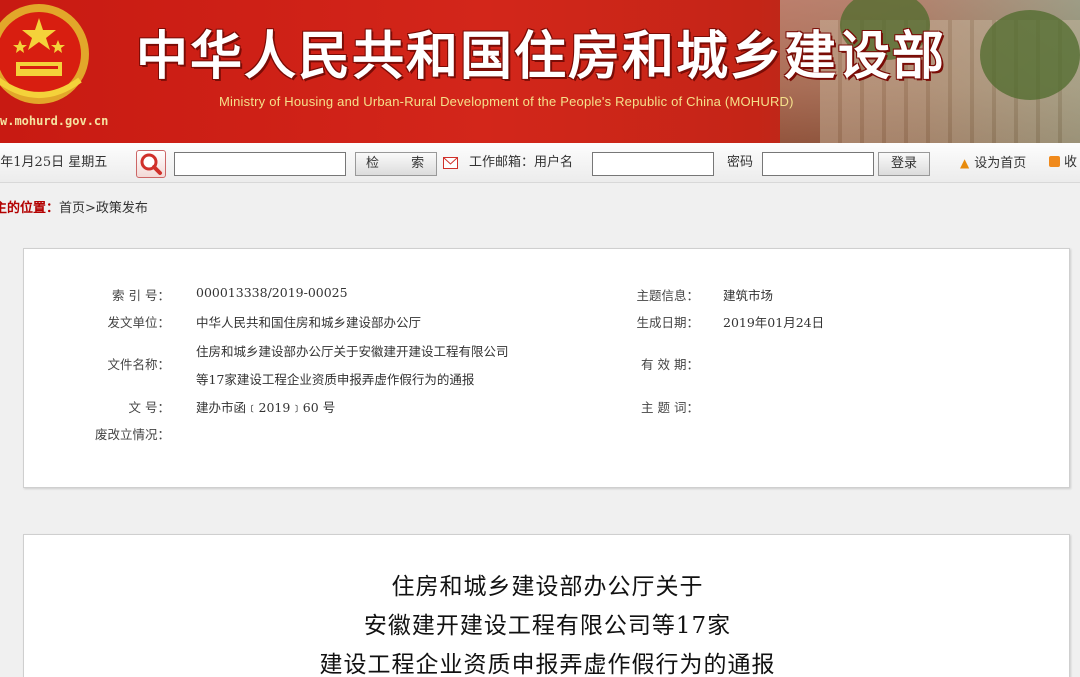 The height and width of the screenshot is (677, 1080). I want to click on mail-icon, so click(450, 163).